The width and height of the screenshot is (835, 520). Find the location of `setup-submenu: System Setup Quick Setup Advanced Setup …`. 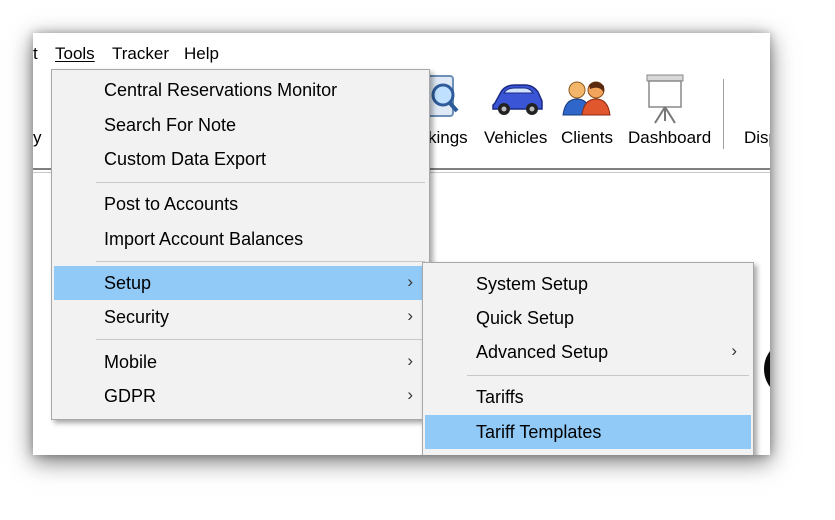

setup-submenu: System Setup Quick Setup Advanced Setup … is located at coordinates (588, 358).